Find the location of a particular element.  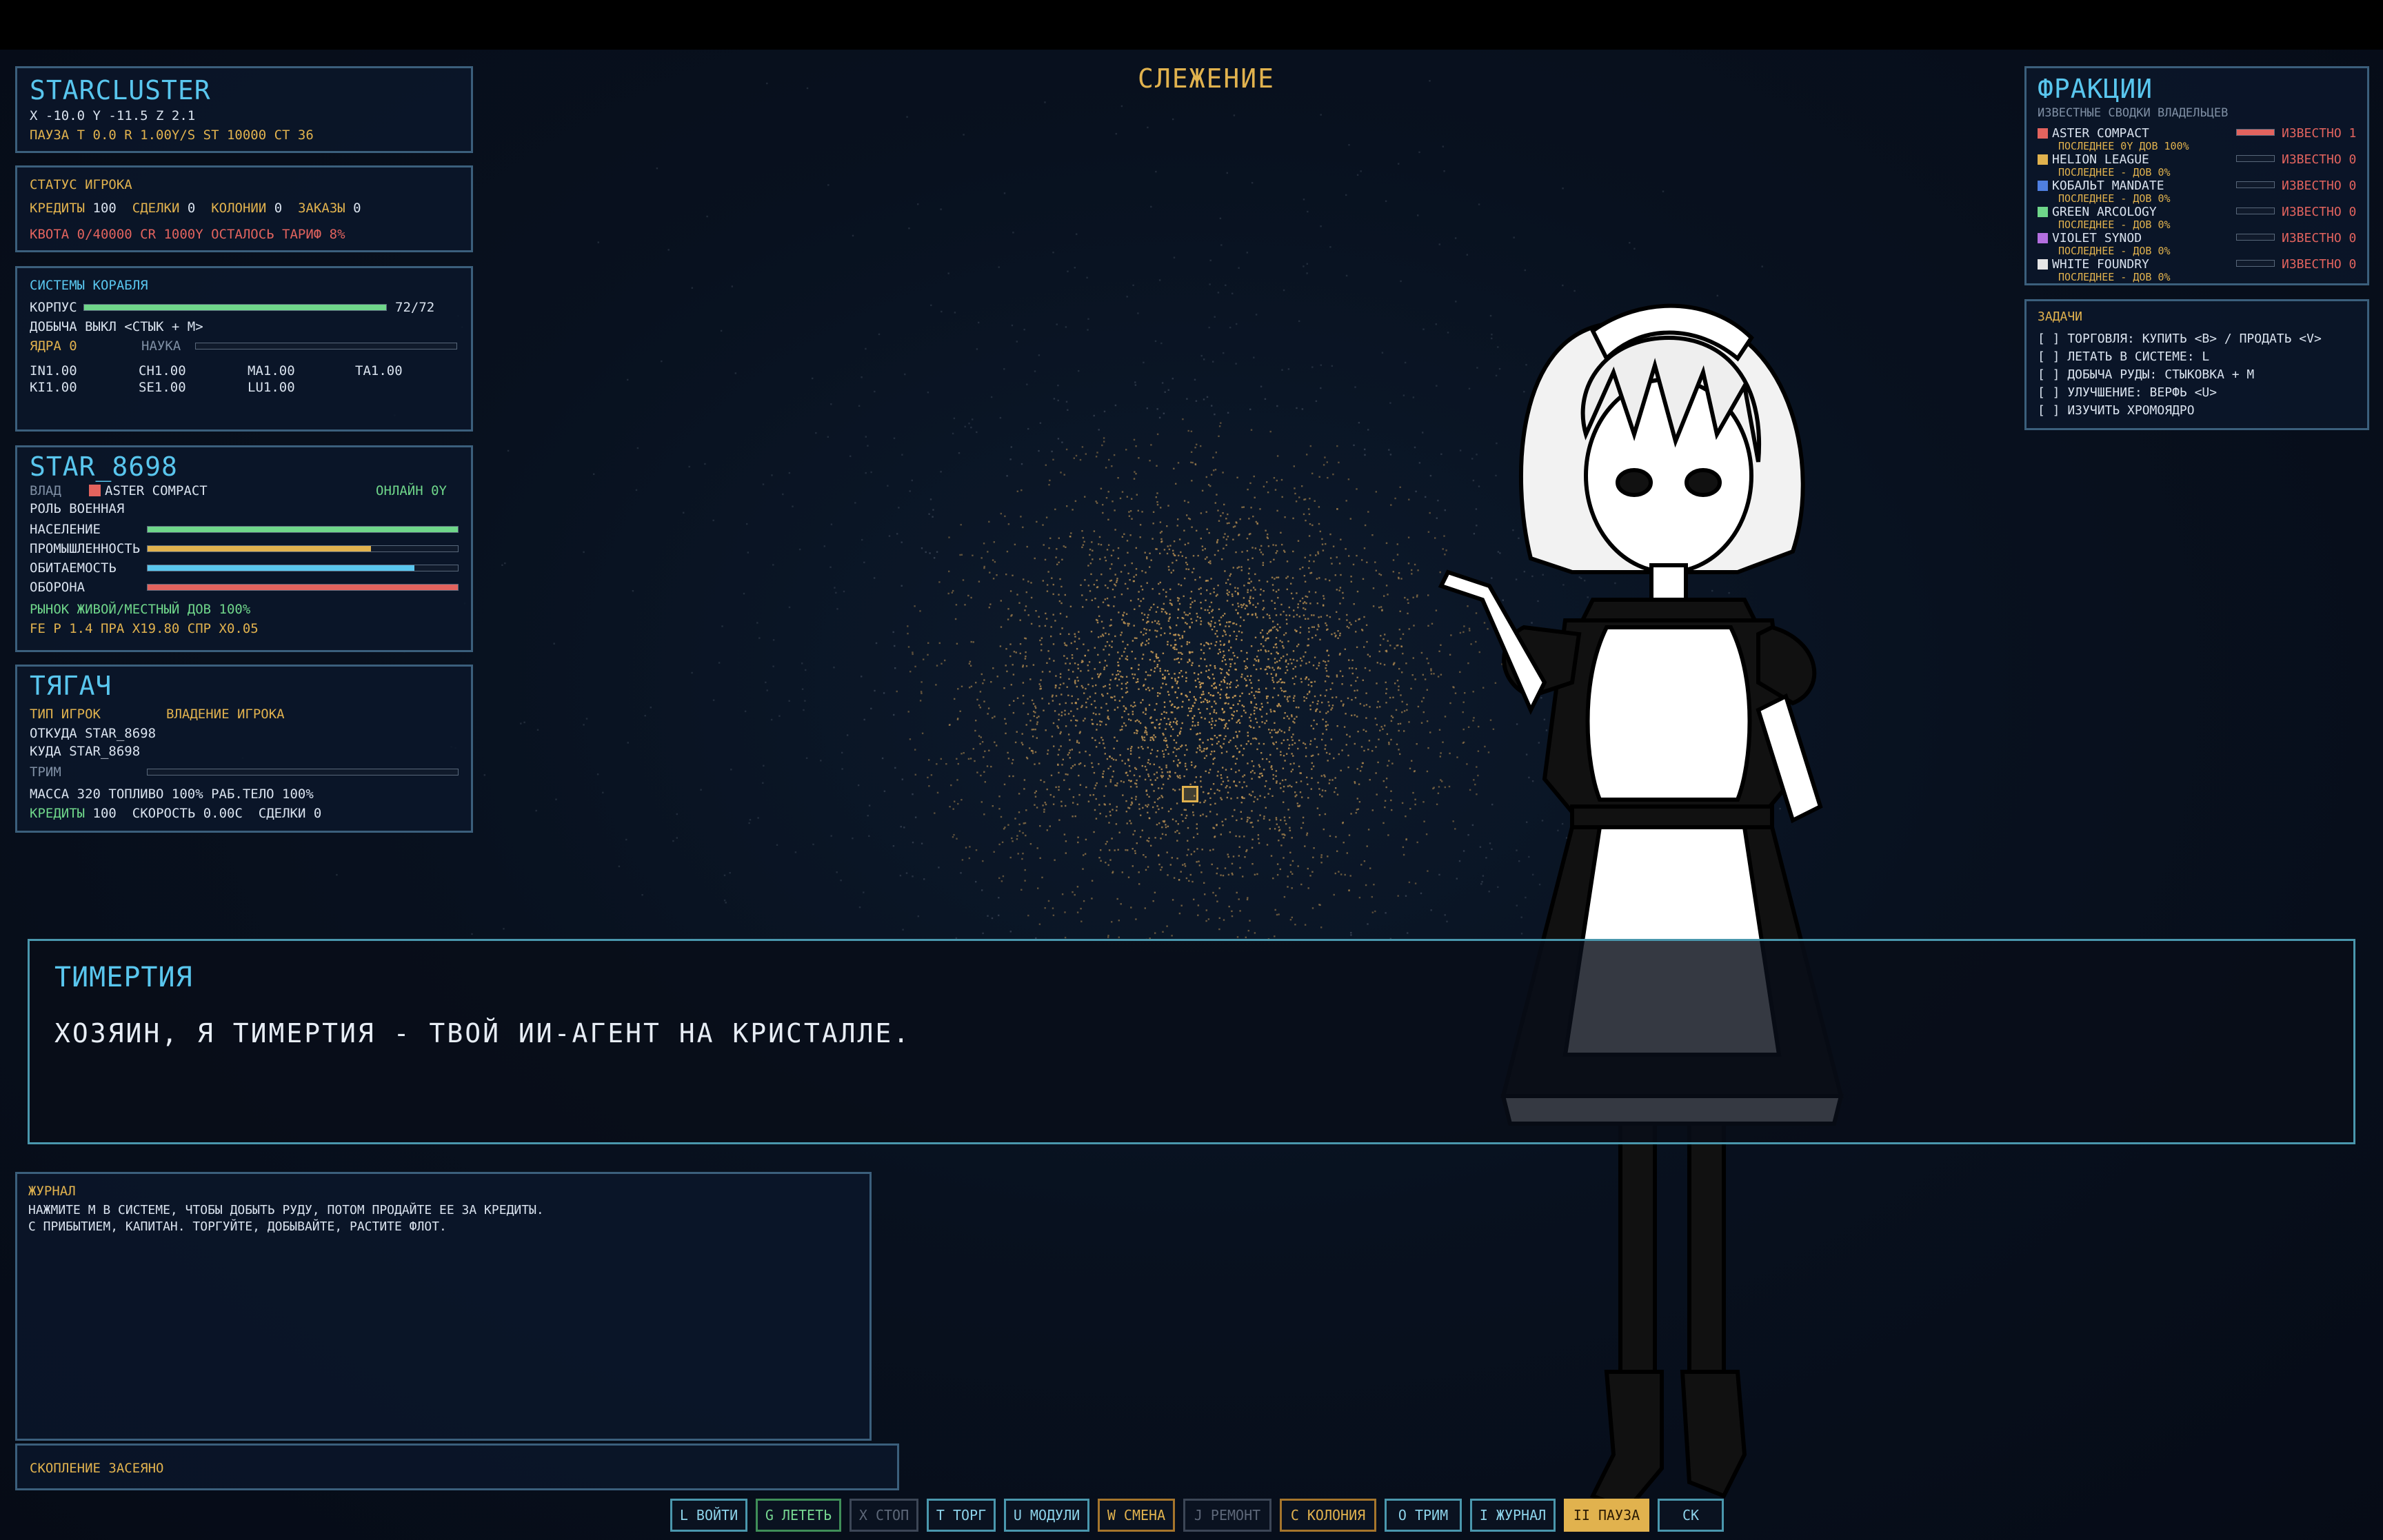

stat-lu: LU1.00 is located at coordinates (271, 388).